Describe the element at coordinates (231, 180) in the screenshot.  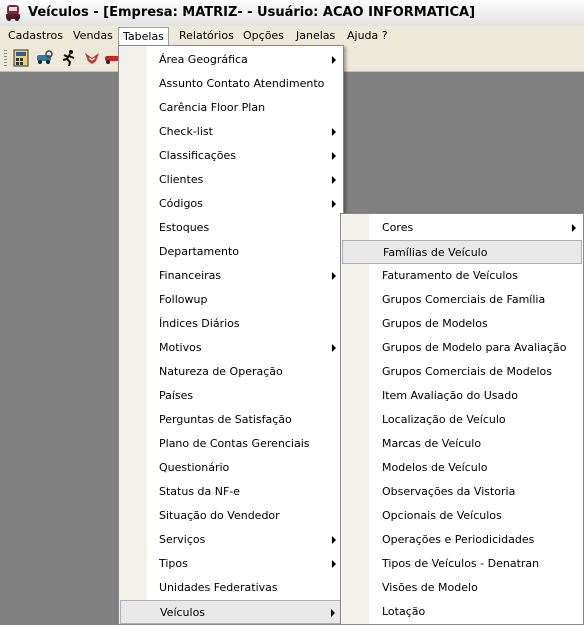
I see `menu-item-clientes: Clientes` at that location.